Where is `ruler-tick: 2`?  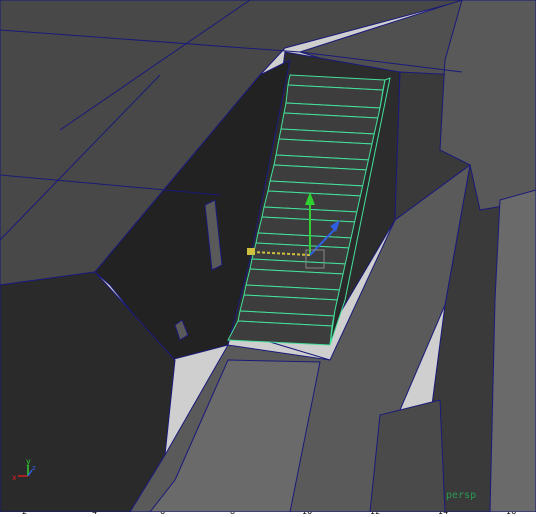
ruler-tick: 2 is located at coordinates (24, 514).